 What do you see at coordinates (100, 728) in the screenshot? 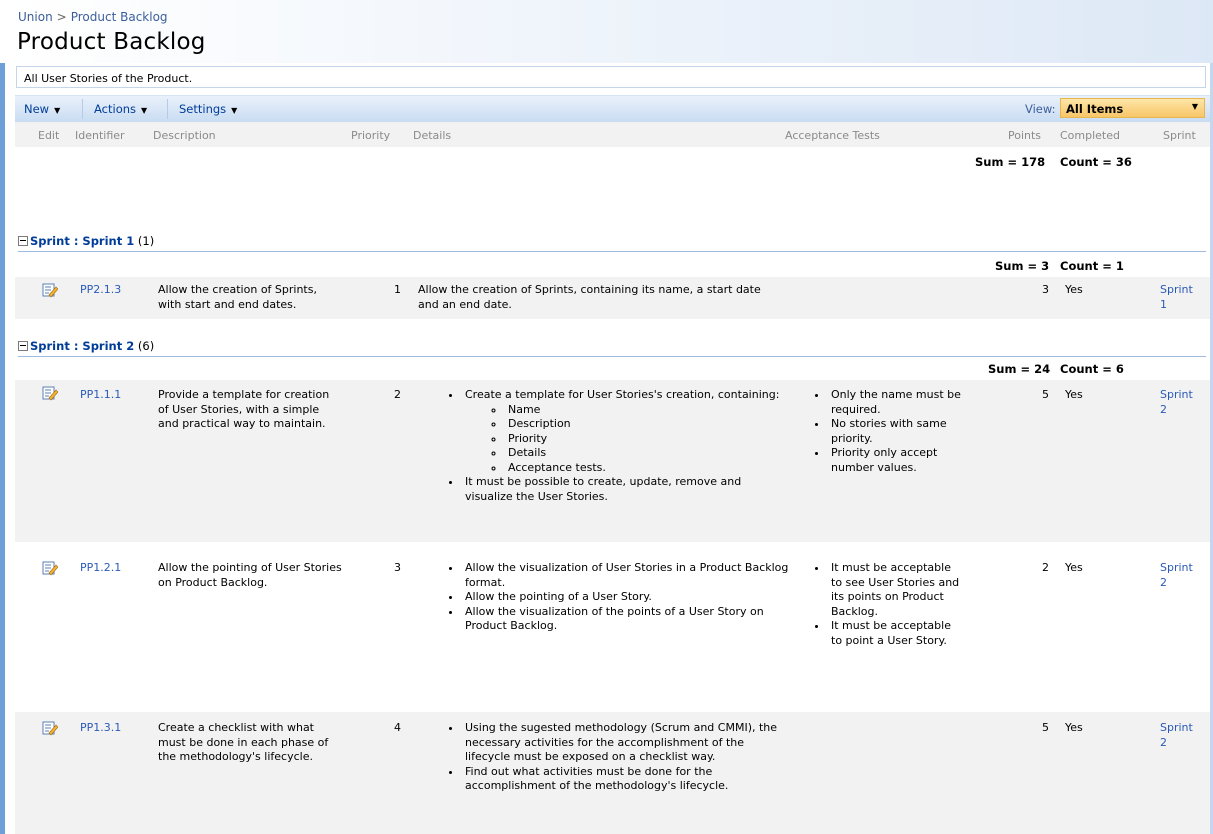
I see `row-identifier: PP1.3.1` at bounding box center [100, 728].